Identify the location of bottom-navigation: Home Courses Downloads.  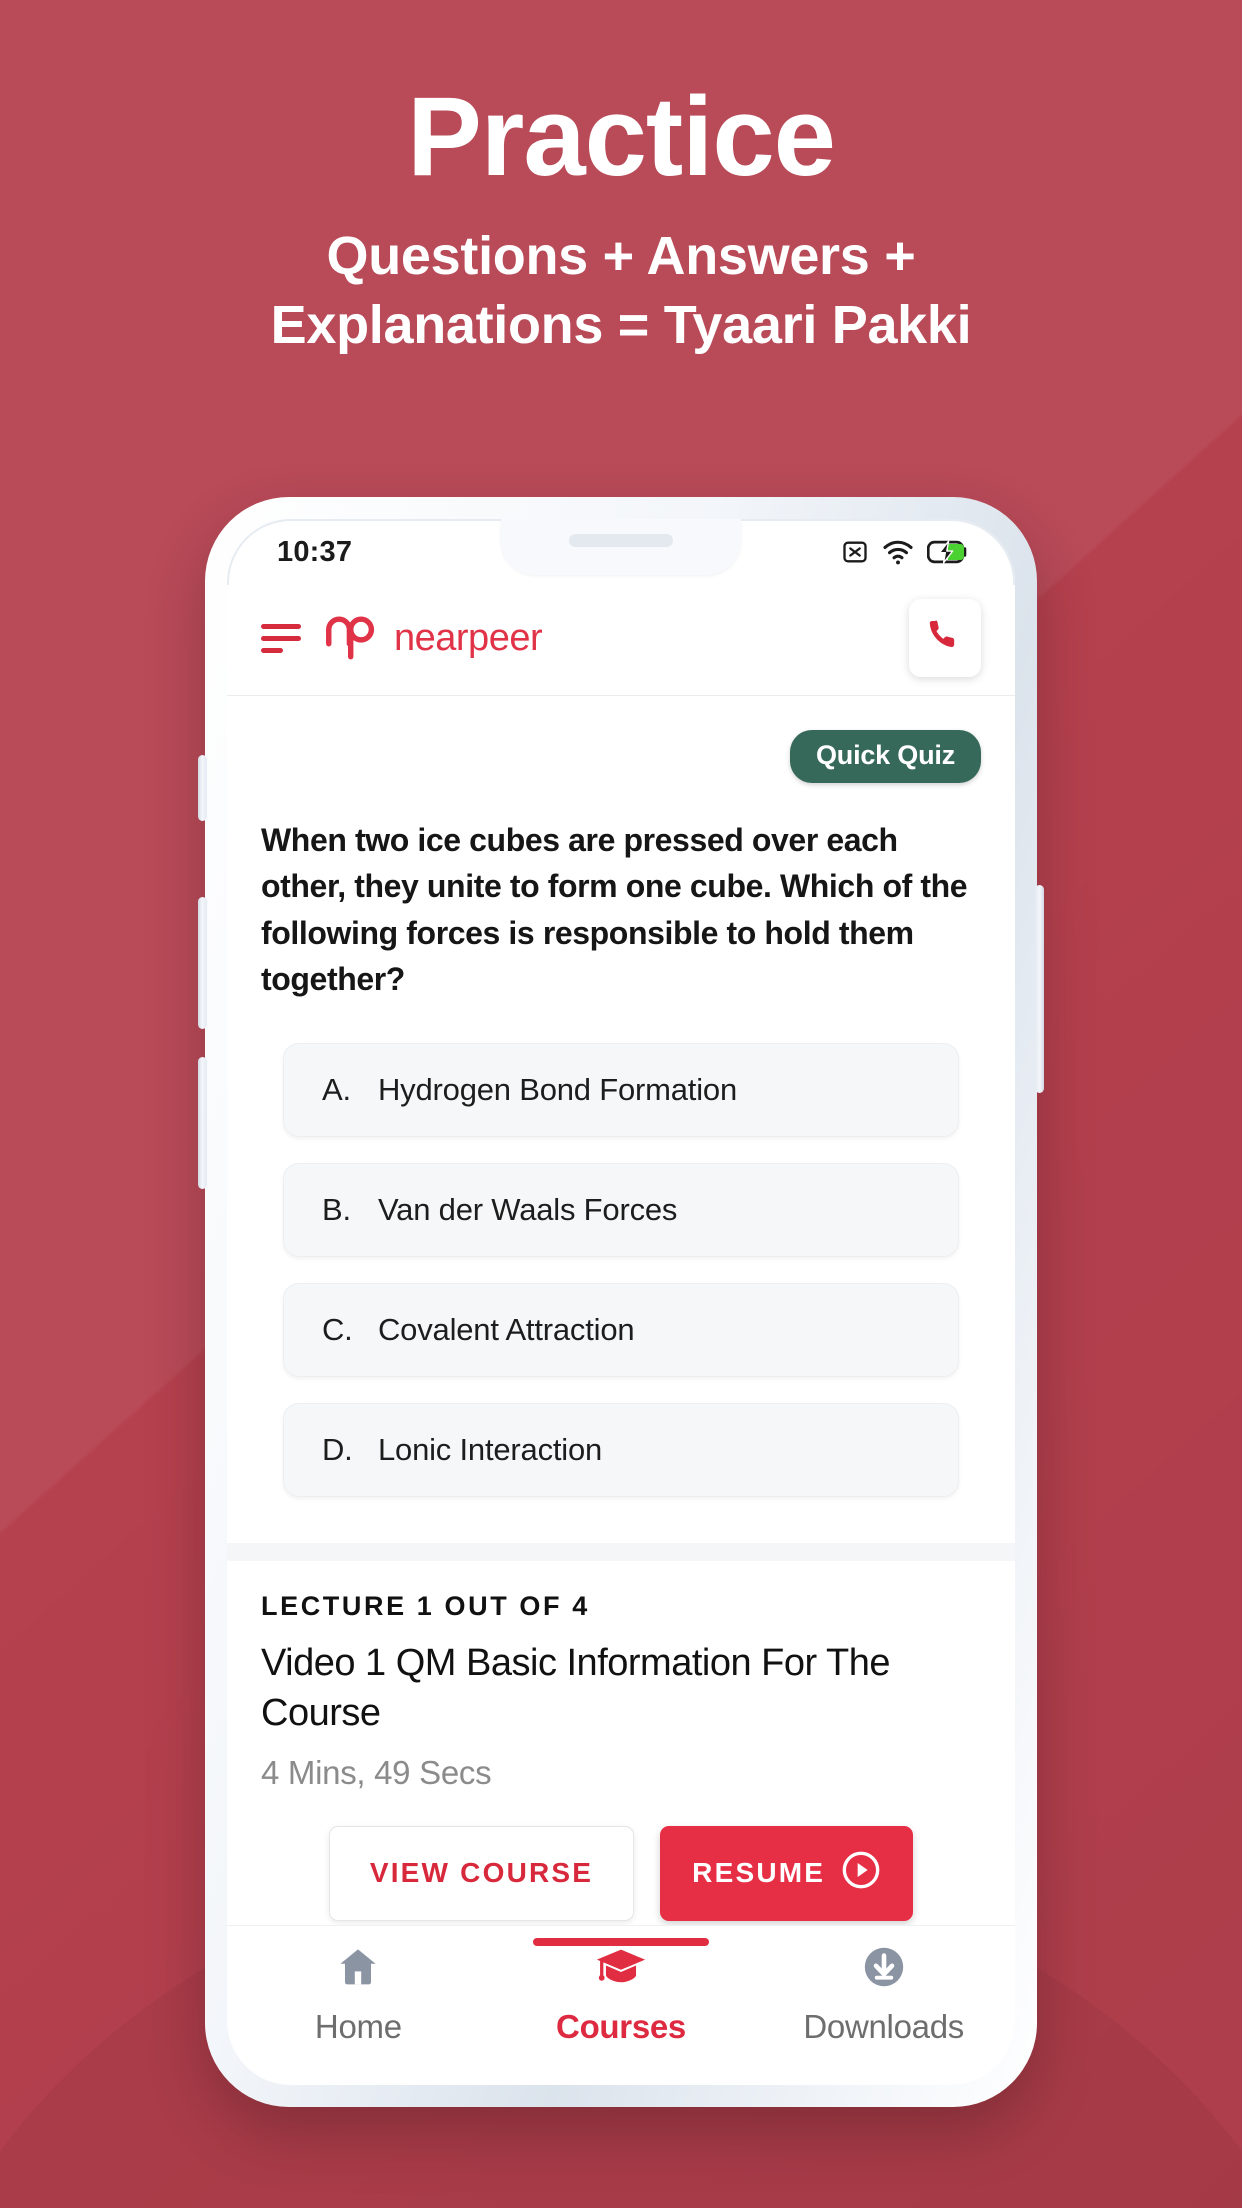
(621, 2005).